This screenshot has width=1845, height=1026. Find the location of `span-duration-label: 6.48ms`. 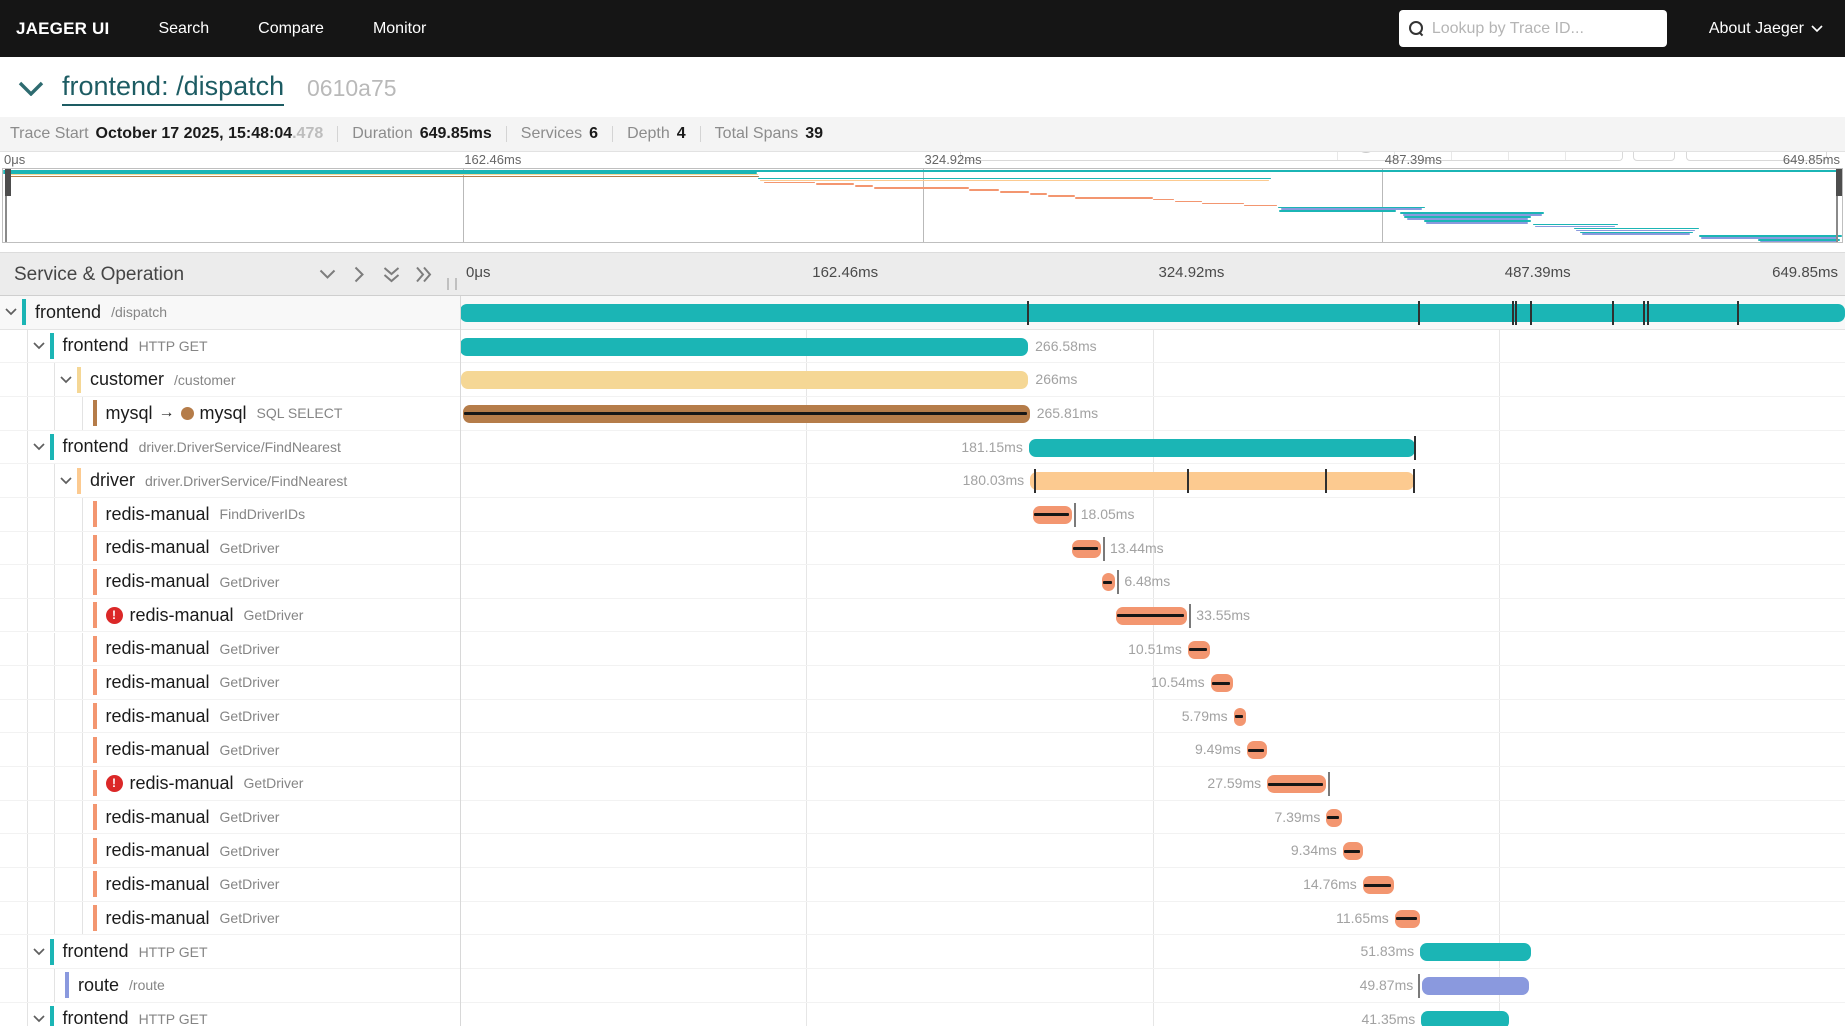

span-duration-label: 6.48ms is located at coordinates (1147, 581).